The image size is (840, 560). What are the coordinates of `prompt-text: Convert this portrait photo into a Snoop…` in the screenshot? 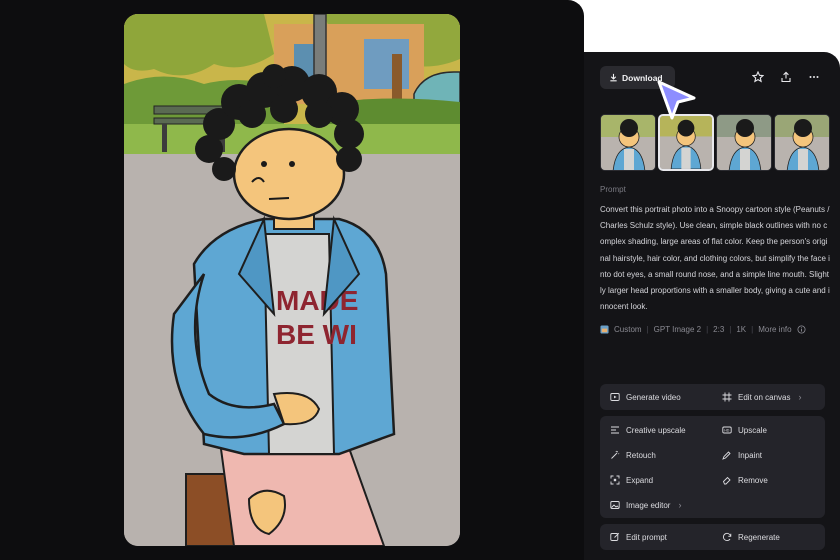 It's located at (715, 258).